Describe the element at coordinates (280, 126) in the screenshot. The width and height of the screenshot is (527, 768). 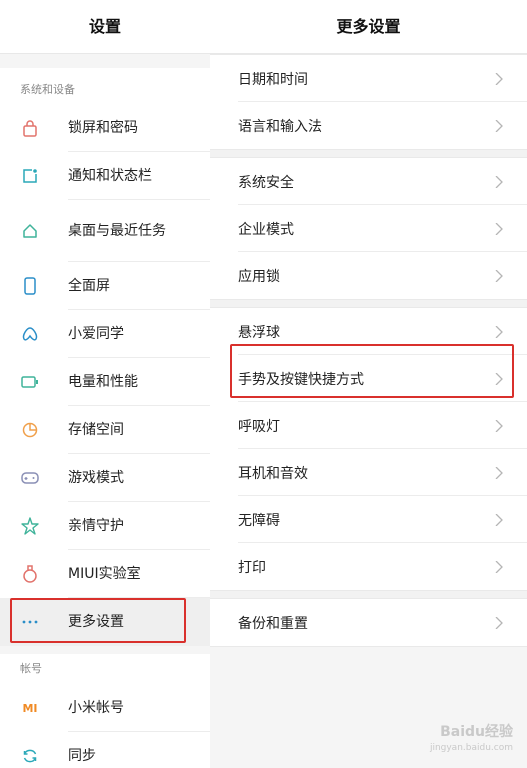
I see `row-label: 语言和输入法` at that location.